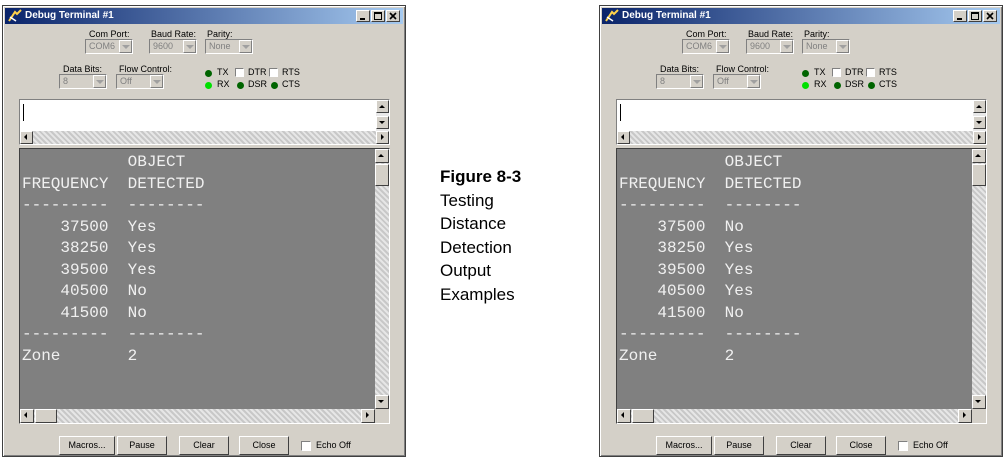 The width and height of the screenshot is (1003, 465). I want to click on tx-label: TX, so click(223, 72).